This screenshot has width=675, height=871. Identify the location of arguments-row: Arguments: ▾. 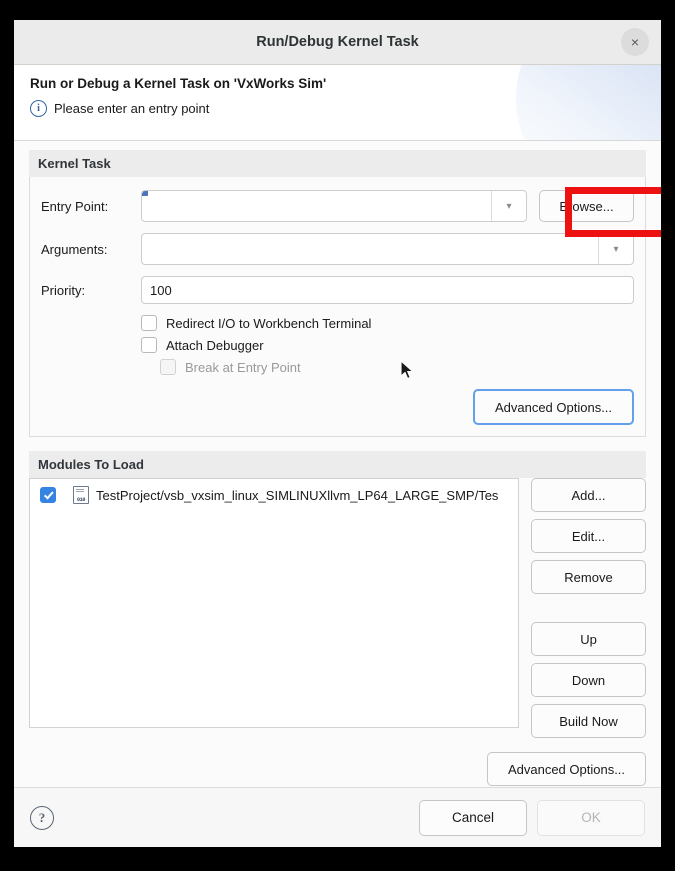
(337, 249).